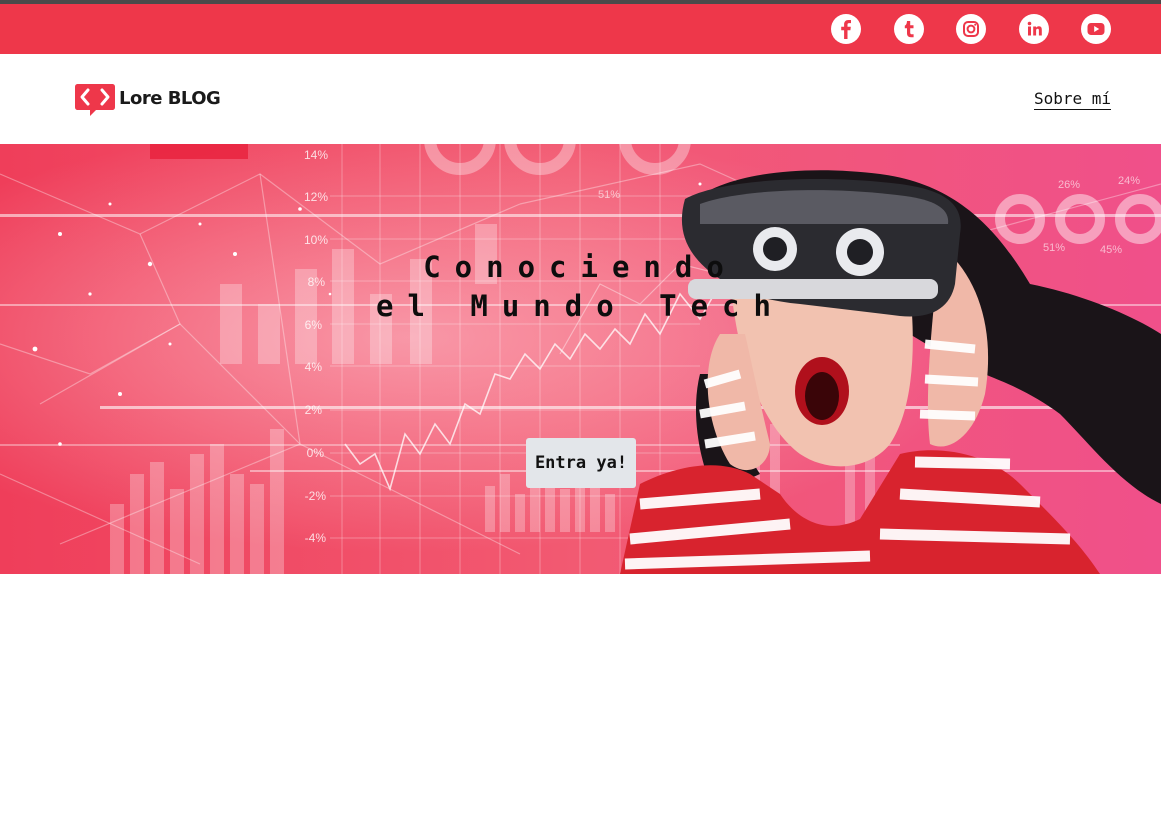  What do you see at coordinates (170, 98) in the screenshot?
I see `logo-text: Lore BLOG` at bounding box center [170, 98].